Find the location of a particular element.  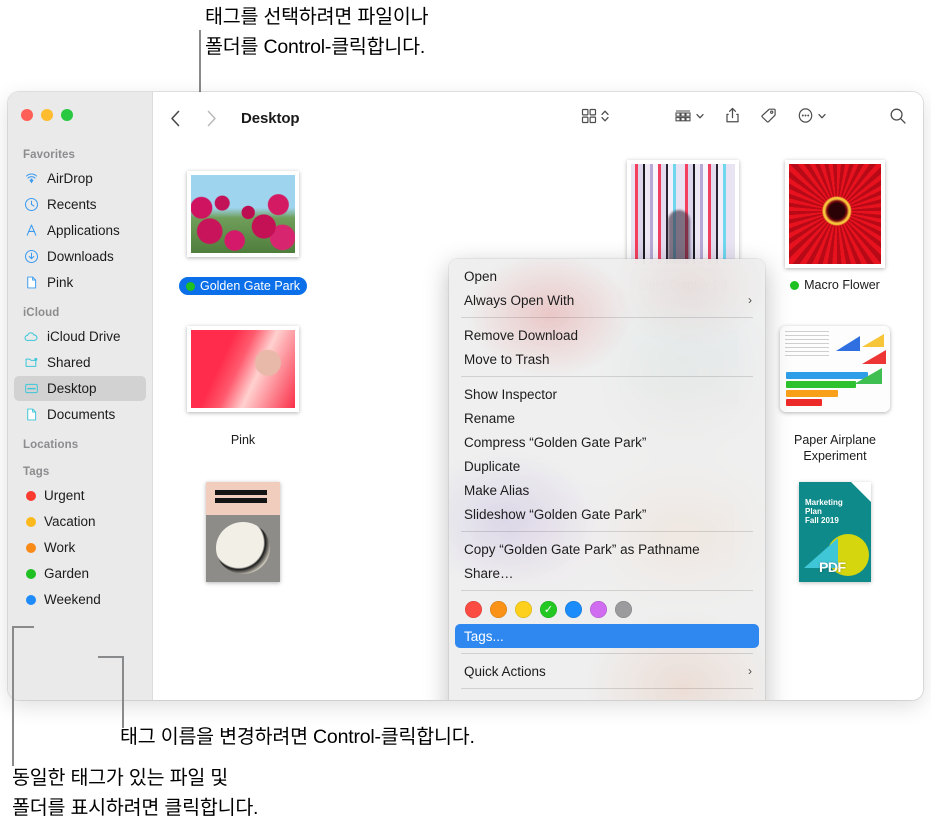

sidebar-tag-vacation: Vacation is located at coordinates (80, 521).